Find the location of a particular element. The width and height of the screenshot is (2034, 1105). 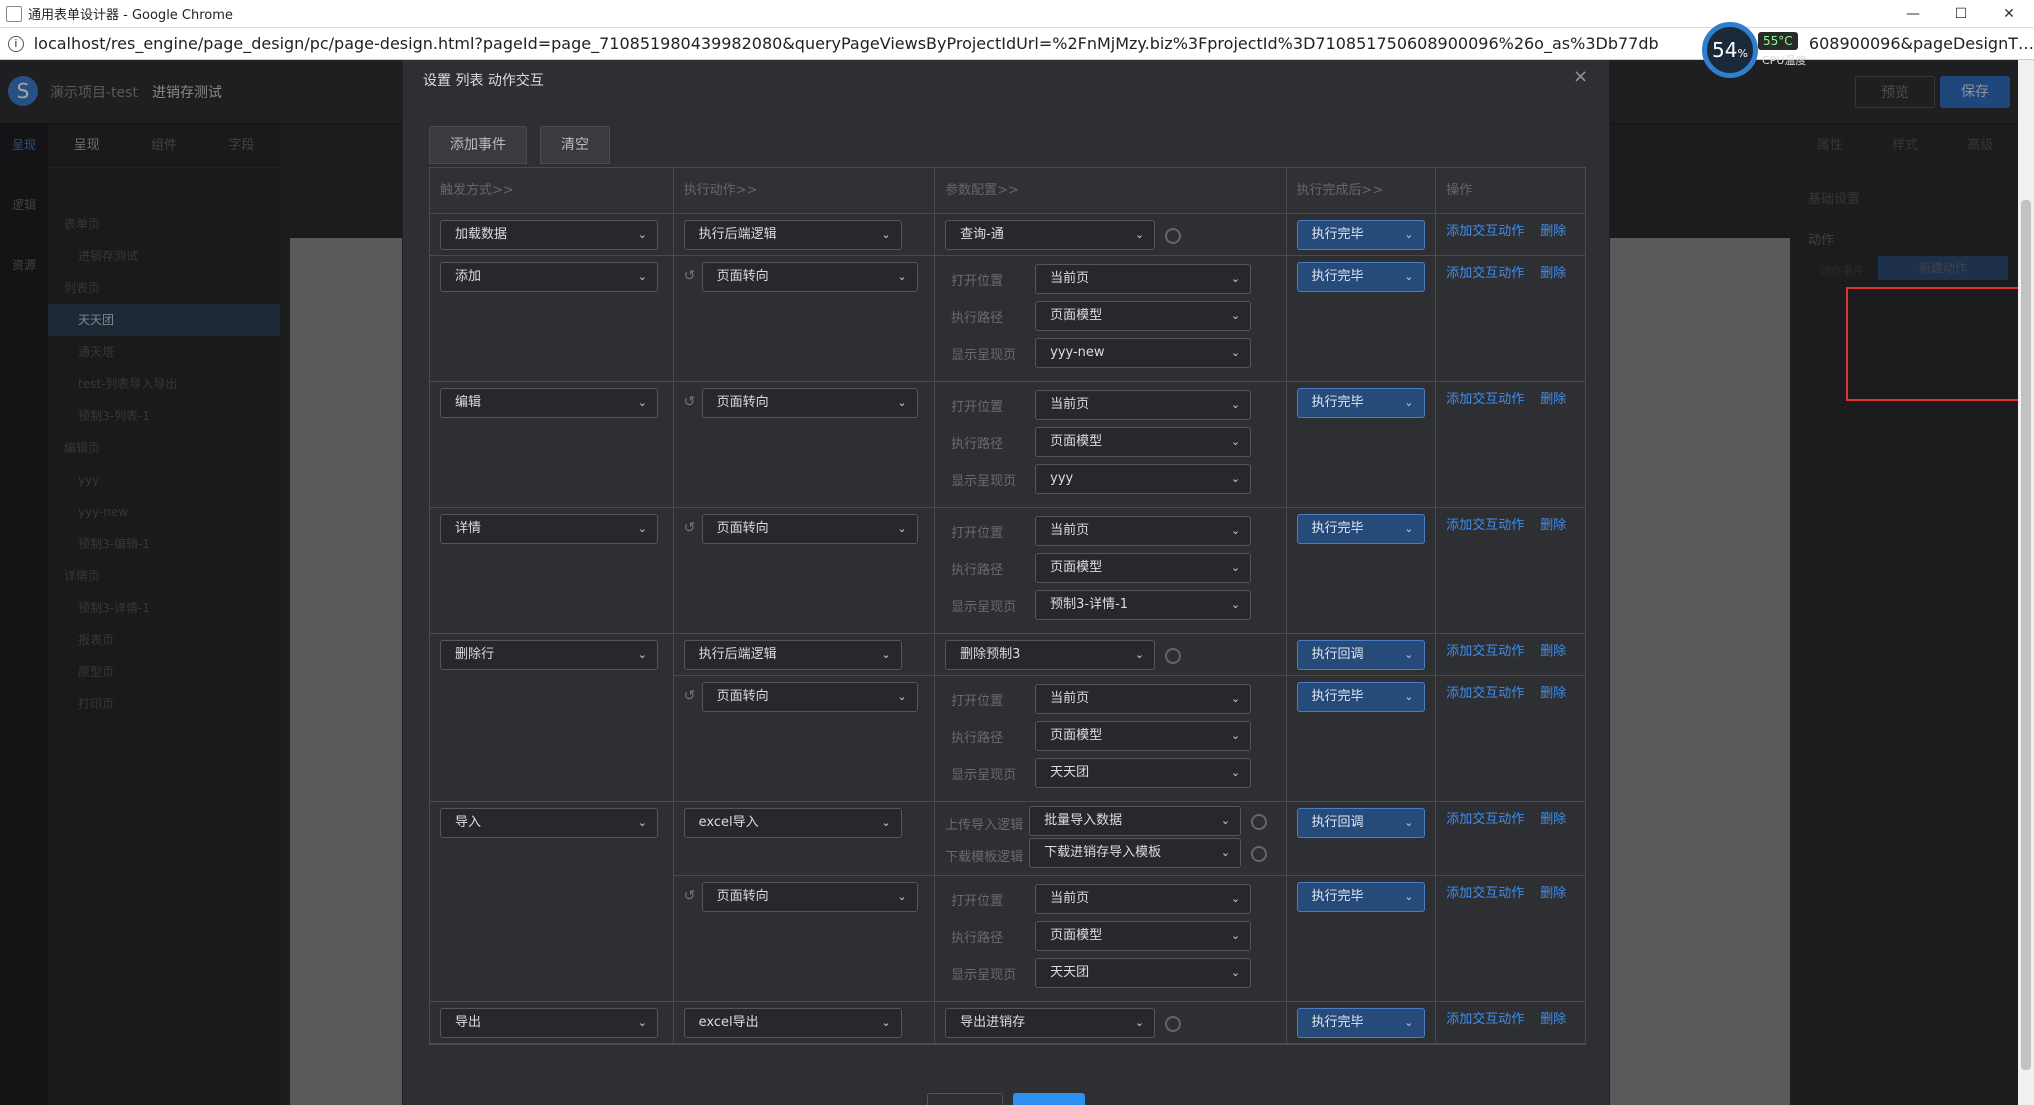

close-icon: × is located at coordinates (1580, 76).